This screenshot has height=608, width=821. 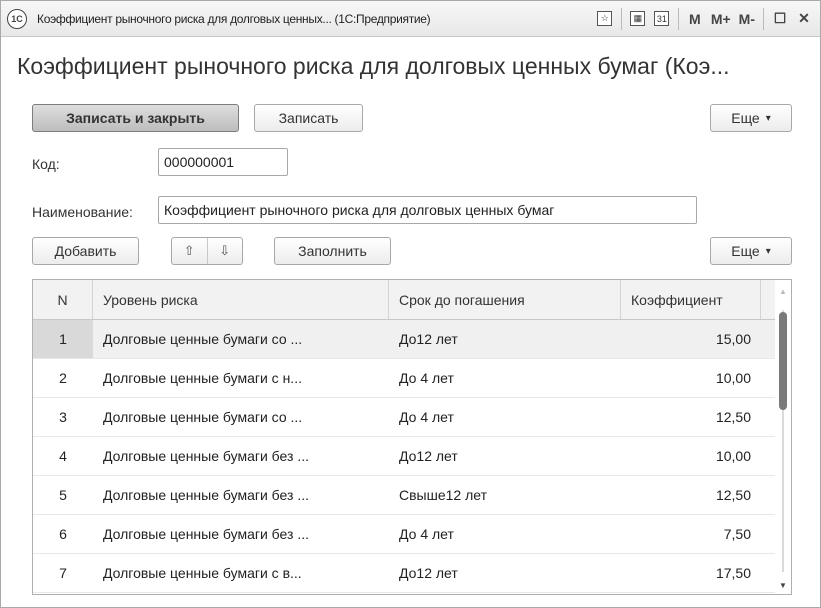 I want to click on calendar-icon-glyph: 31, so click(x=662, y=18).